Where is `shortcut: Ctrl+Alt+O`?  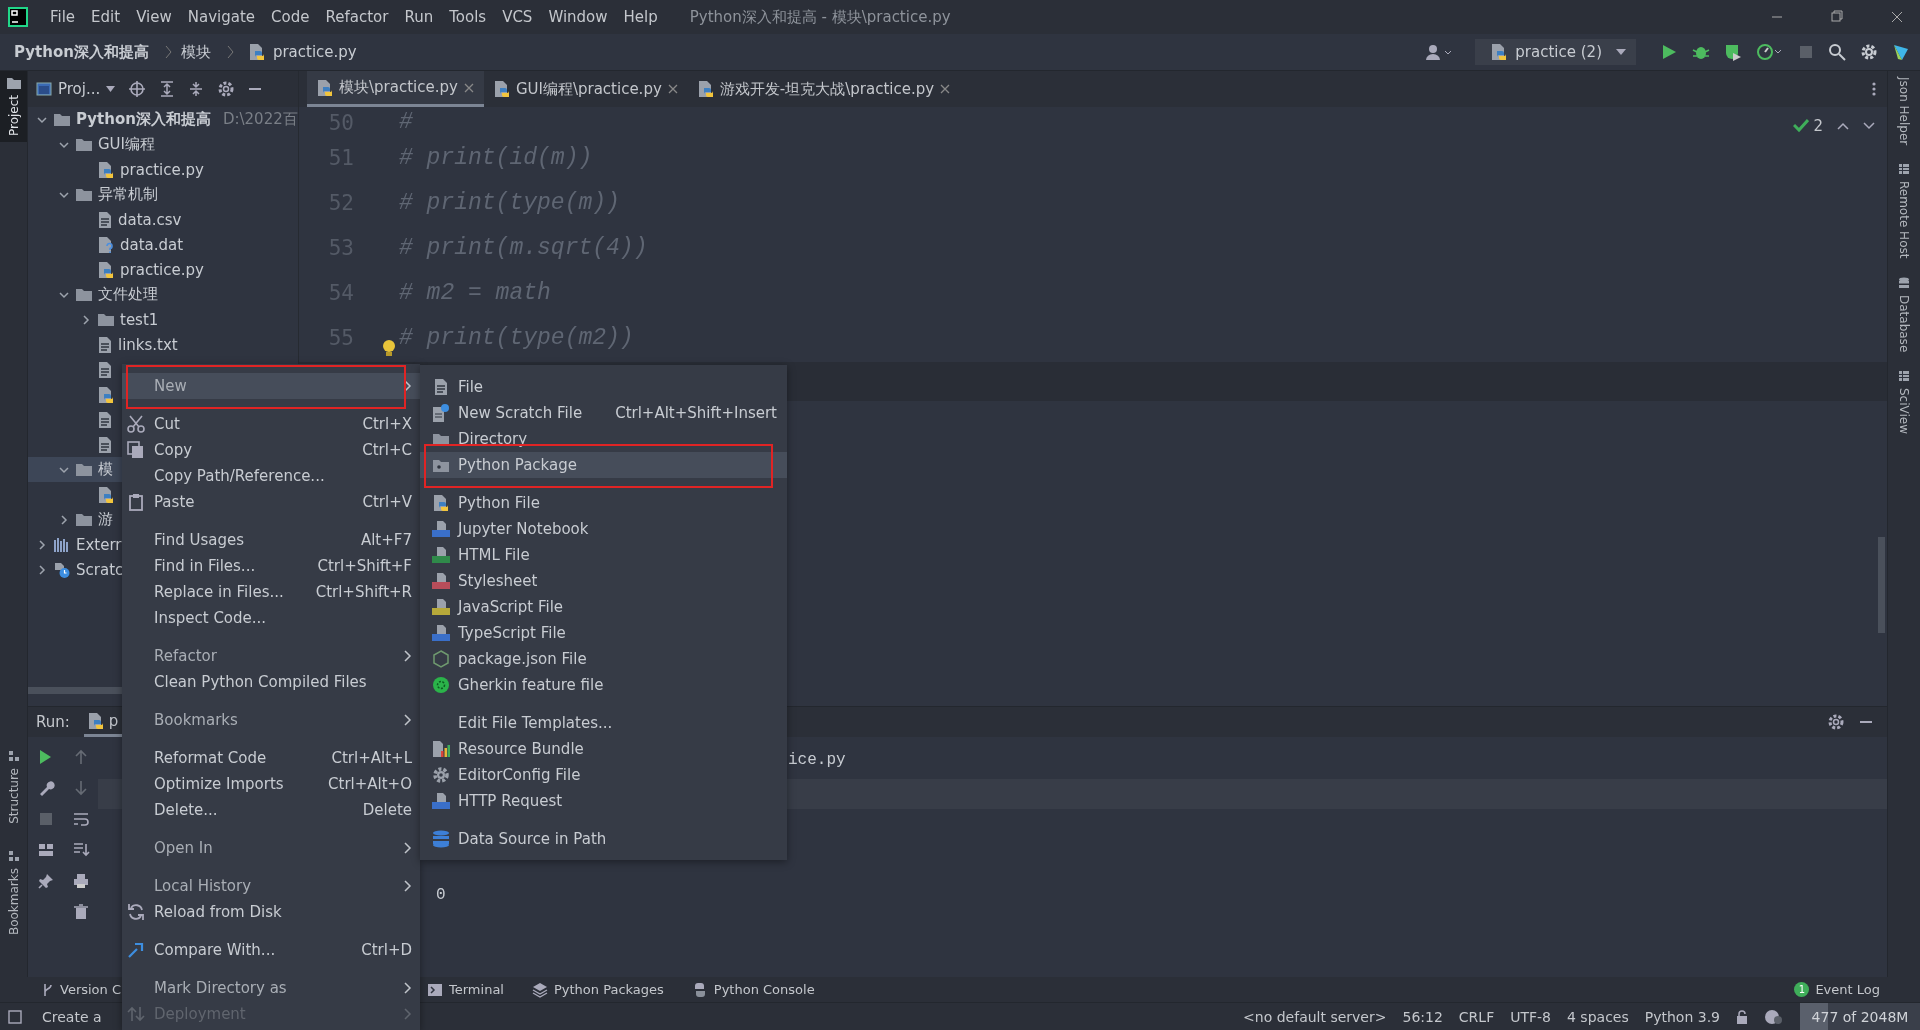
shortcut: Ctrl+Alt+O is located at coordinates (370, 784).